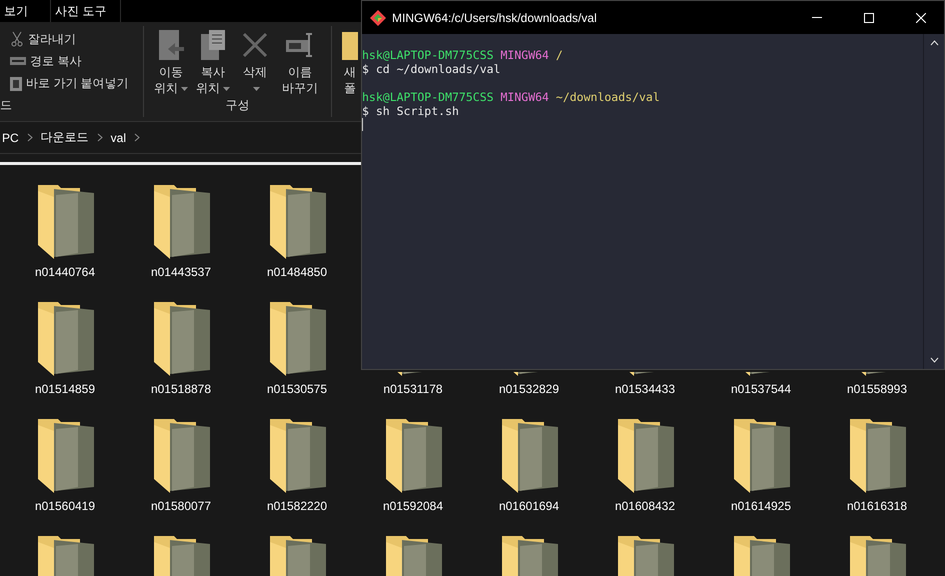  What do you see at coordinates (378, 18) in the screenshot?
I see `git-logo-icon` at bounding box center [378, 18].